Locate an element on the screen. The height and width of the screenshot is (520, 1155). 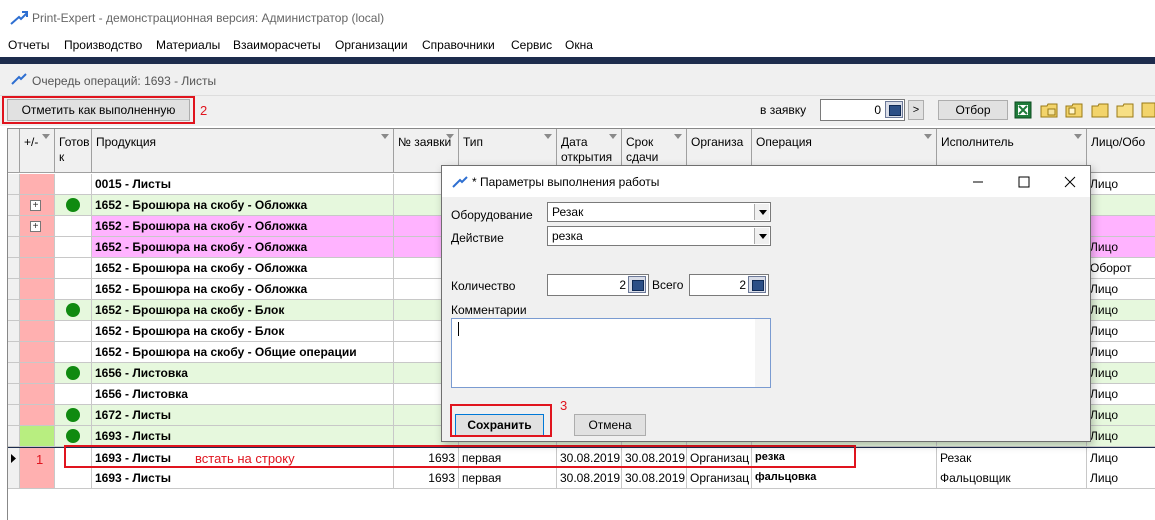
open-date-cell: 30.08.2019 is located at coordinates (589, 478).